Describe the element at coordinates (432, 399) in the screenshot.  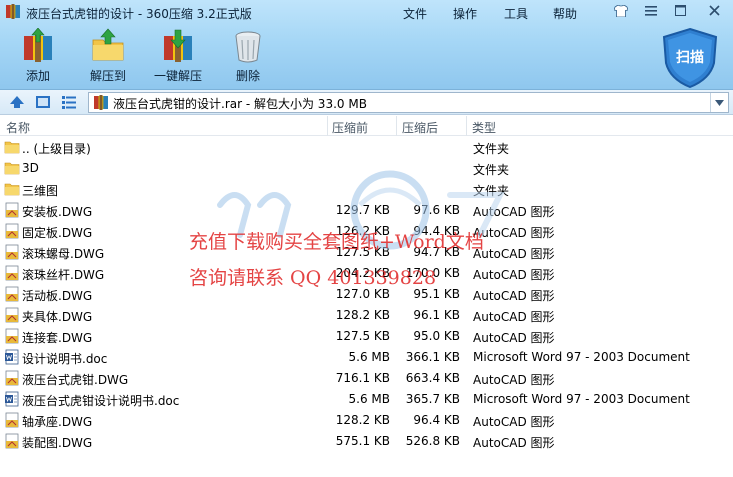
I see `file-original-size: 365.7 KB` at that location.